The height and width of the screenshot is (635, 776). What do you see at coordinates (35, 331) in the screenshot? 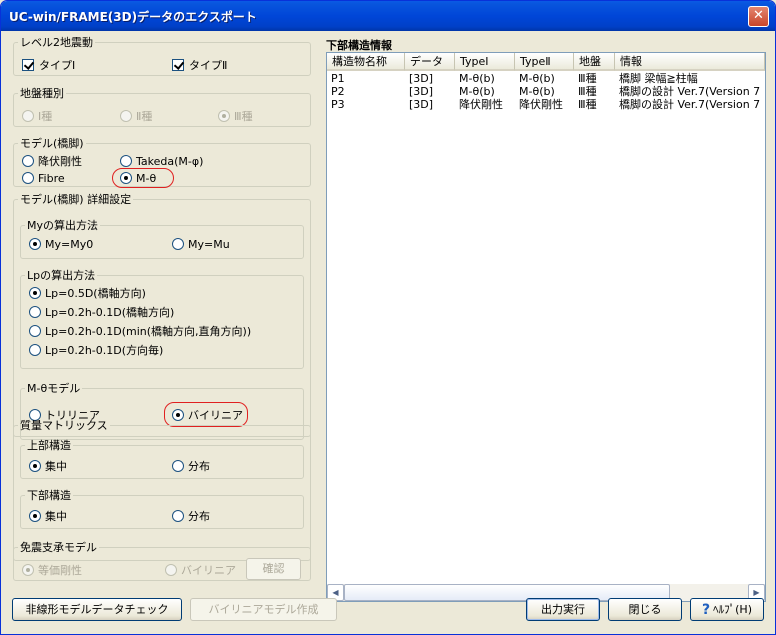
I see `lp-option3-radio-circle` at bounding box center [35, 331].